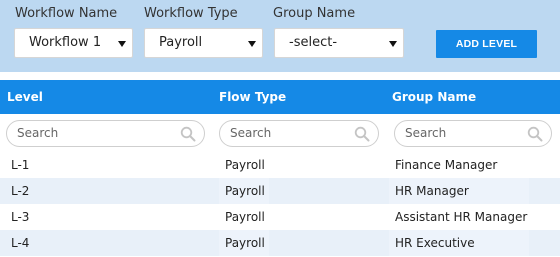 Image resolution: width=560 pixels, height=257 pixels. What do you see at coordinates (253, 97) in the screenshot?
I see `column-header-flow-type: Flow Type` at bounding box center [253, 97].